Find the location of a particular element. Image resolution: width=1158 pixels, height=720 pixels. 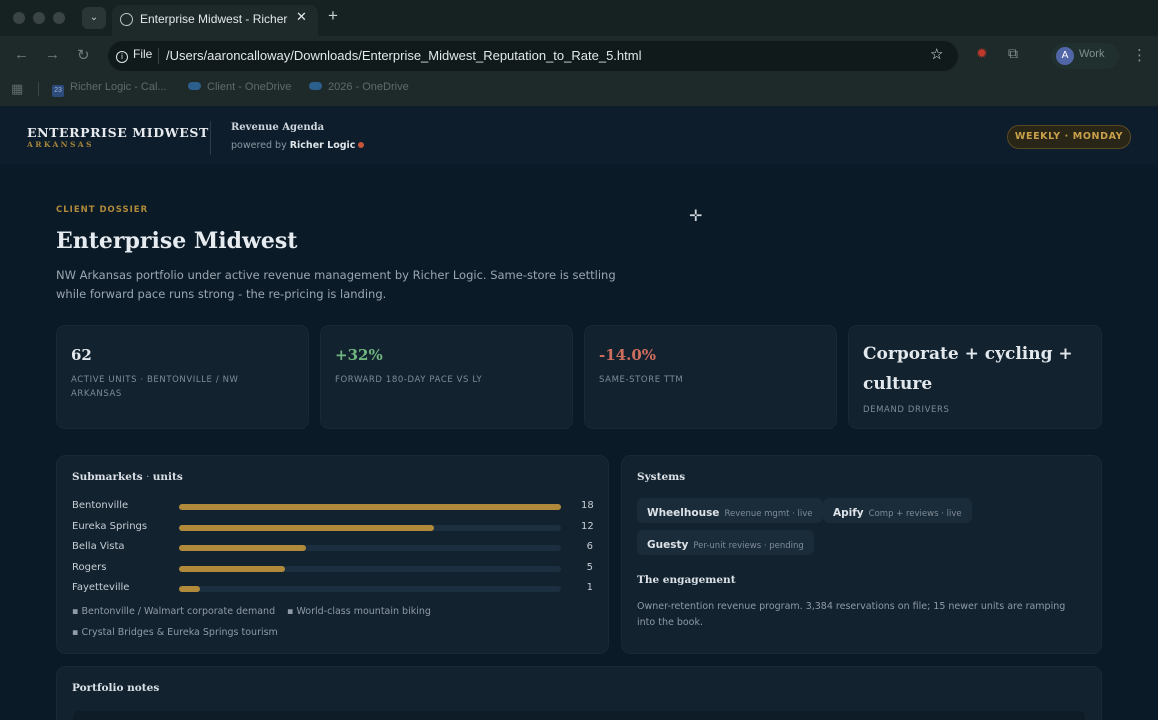

forward-icon: → is located at coordinates (52, 54).